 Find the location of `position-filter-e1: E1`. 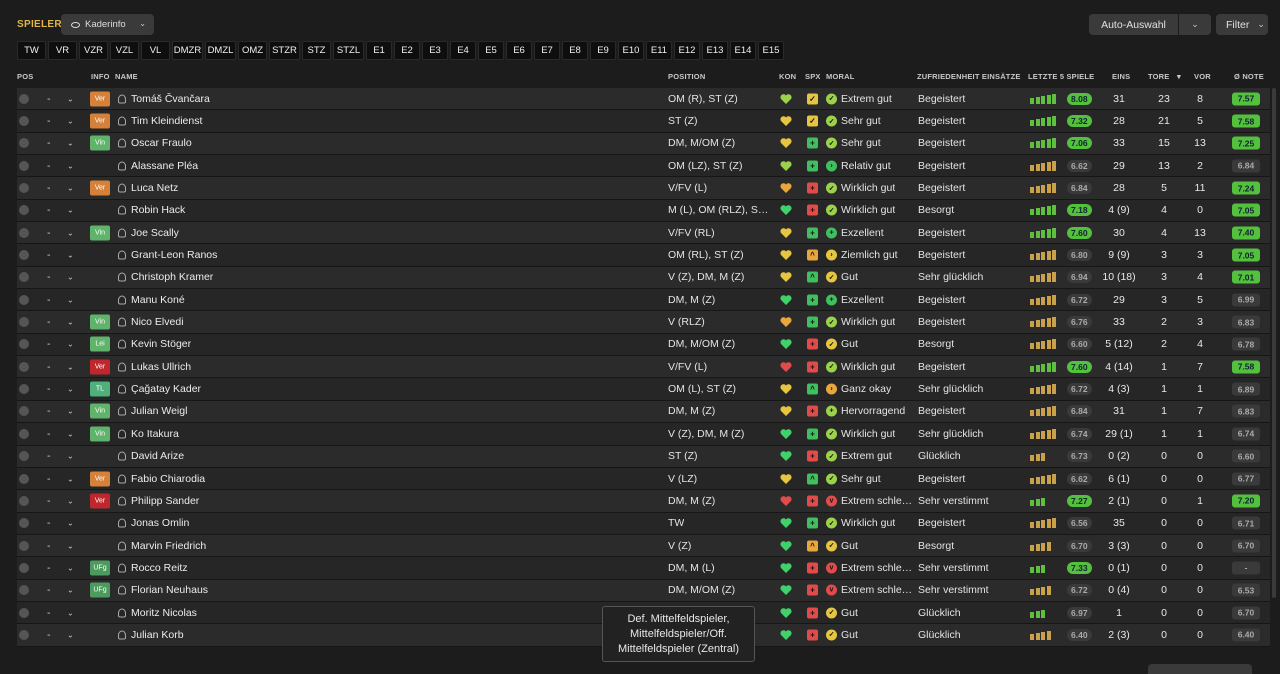

position-filter-e1: E1 is located at coordinates (379, 50).